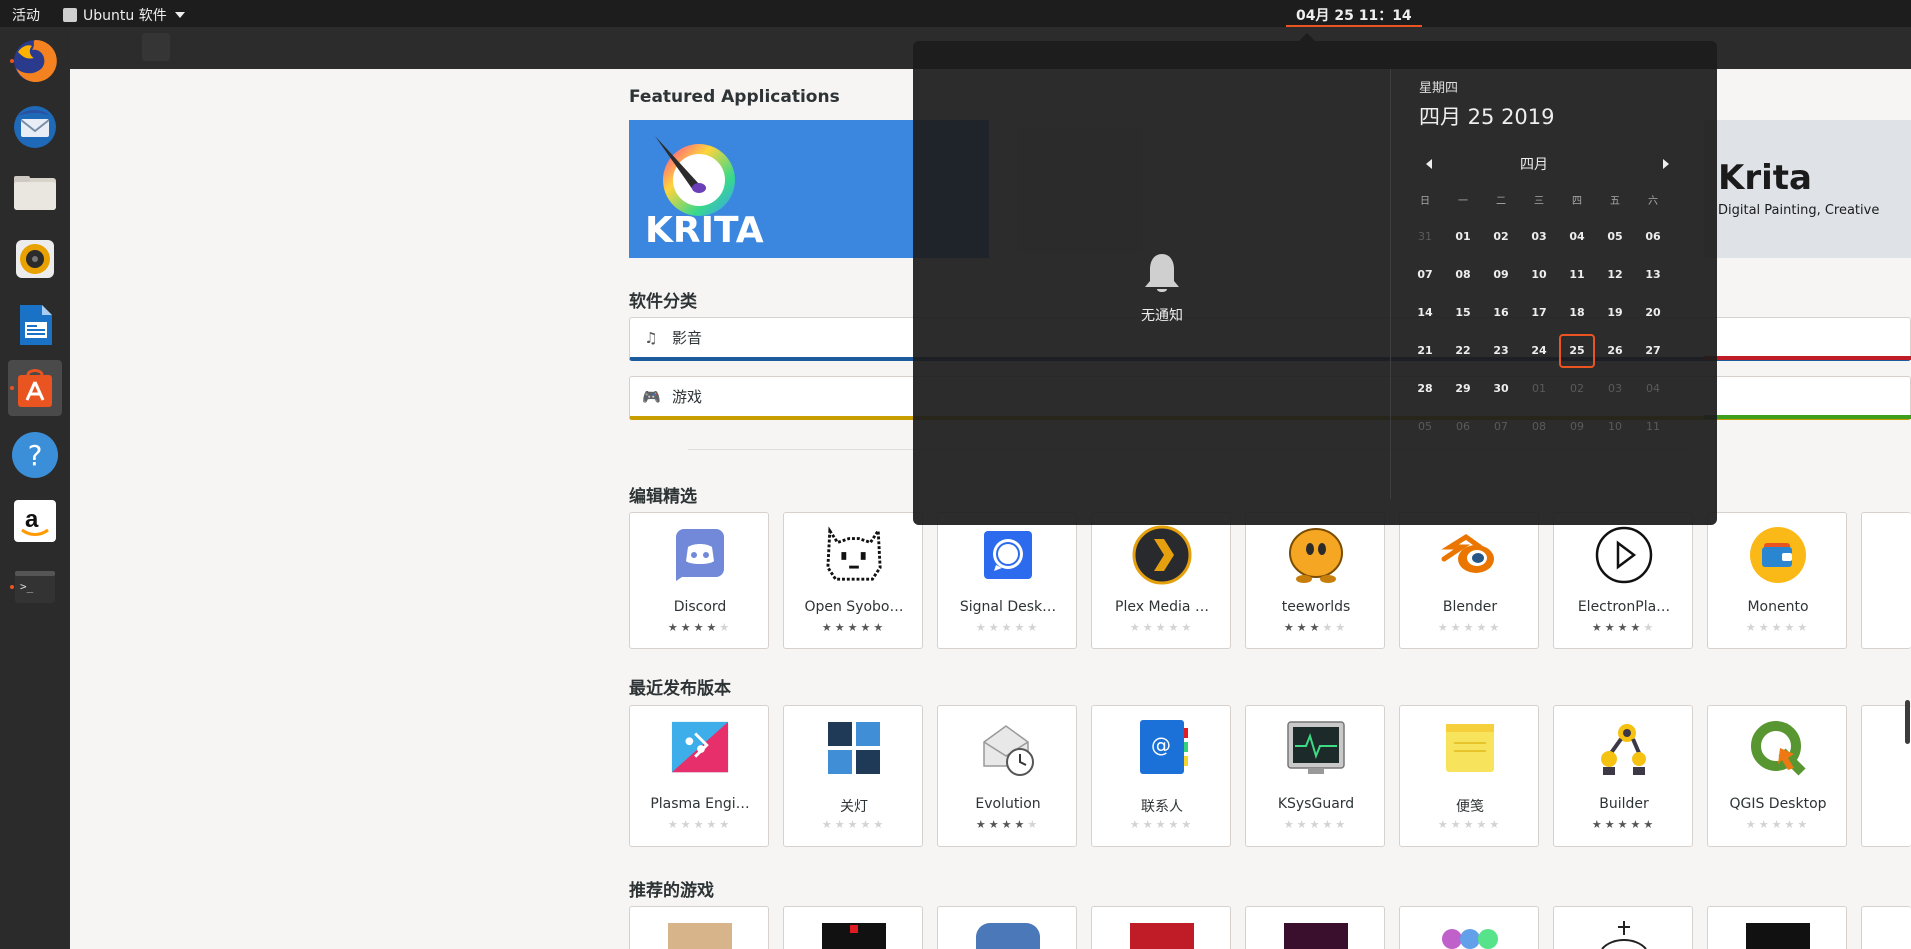 The image size is (1911, 949). I want to click on dock-item-thunderbird, so click(35, 127).